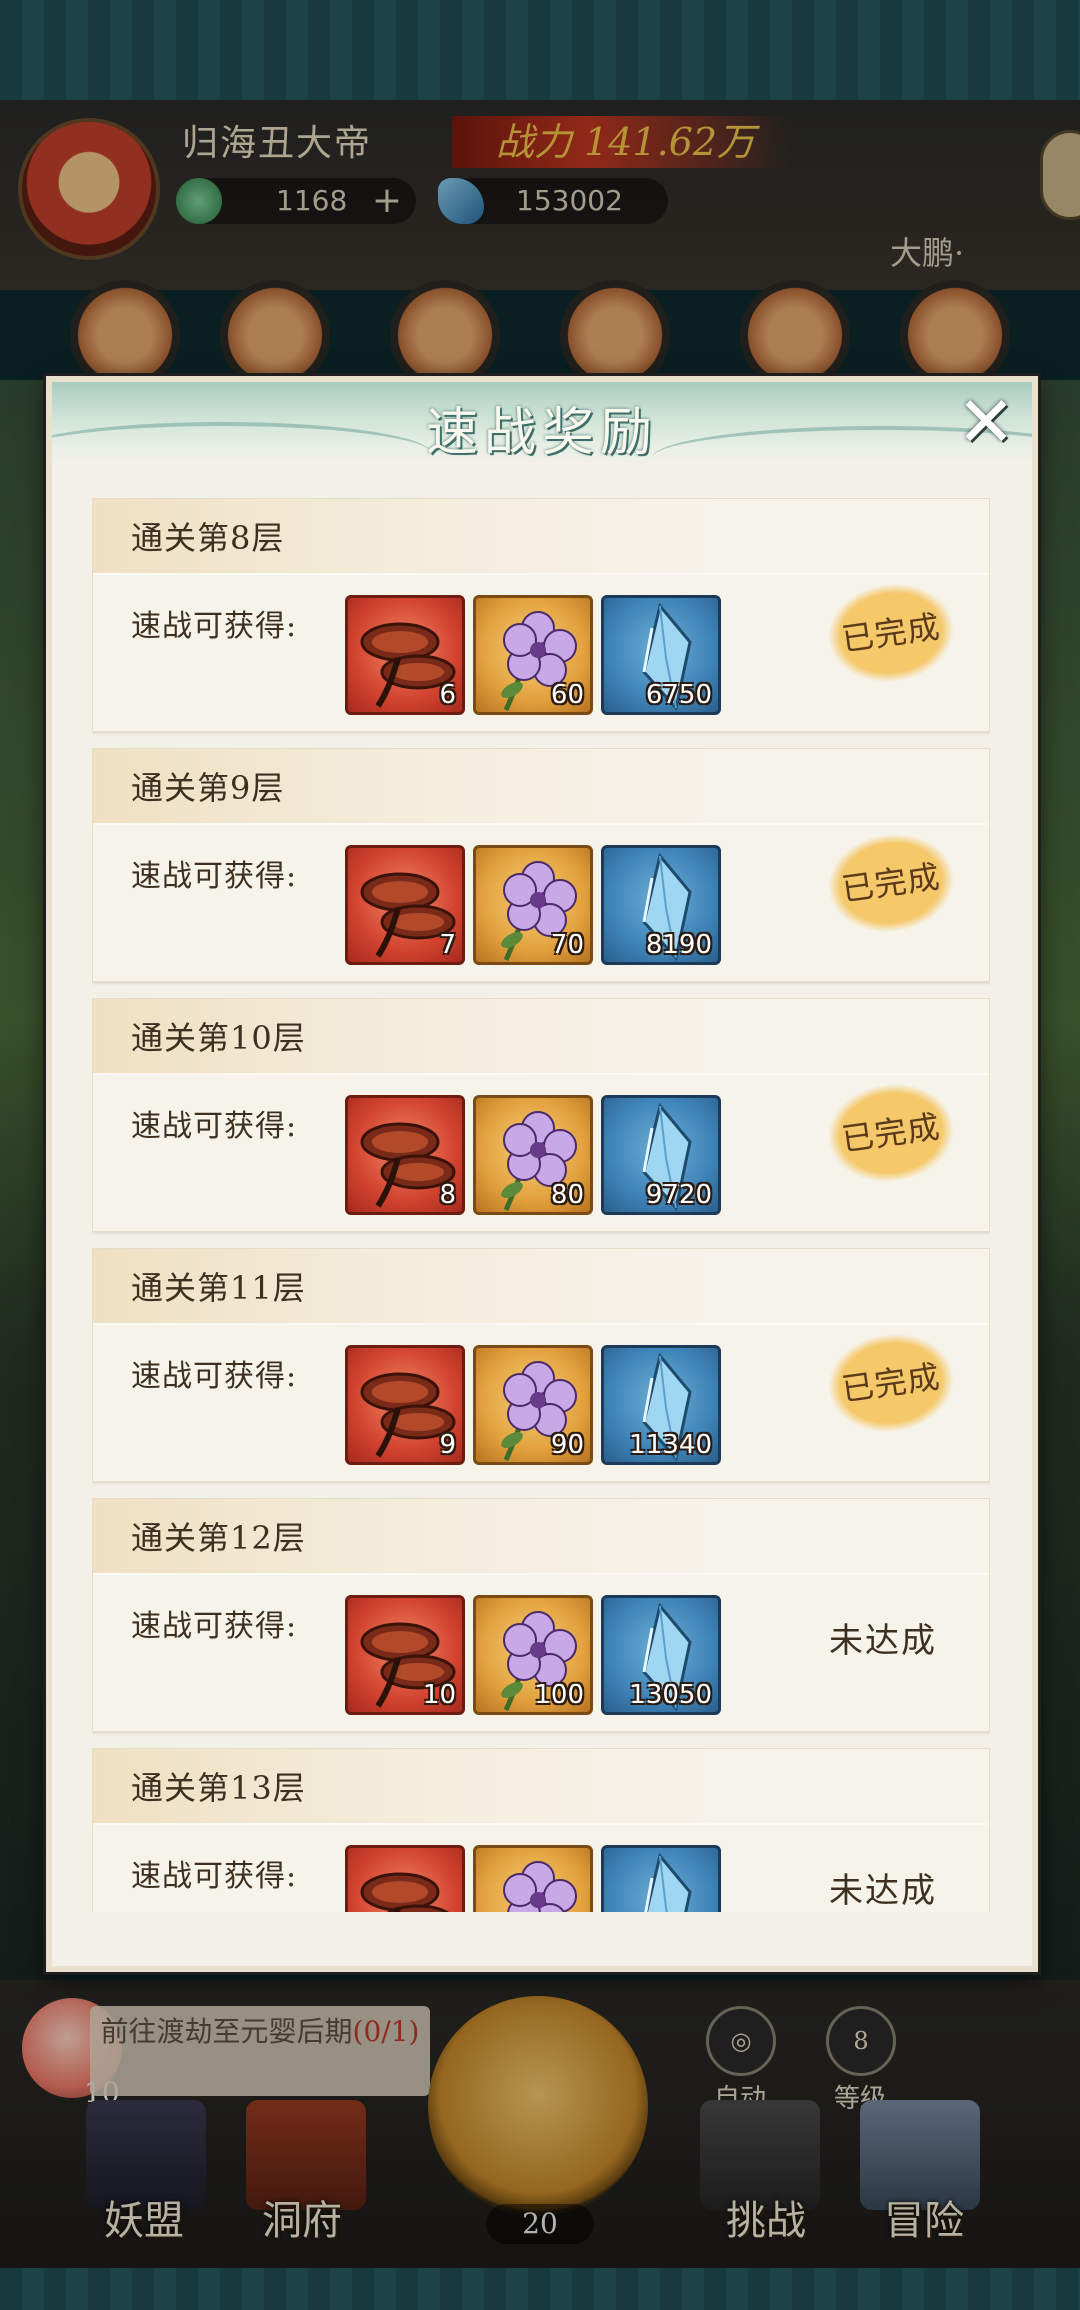 This screenshot has width=1080, height=2310. Describe the element at coordinates (661, 1155) in the screenshot. I see `reward-item-crystal: 9720` at that location.